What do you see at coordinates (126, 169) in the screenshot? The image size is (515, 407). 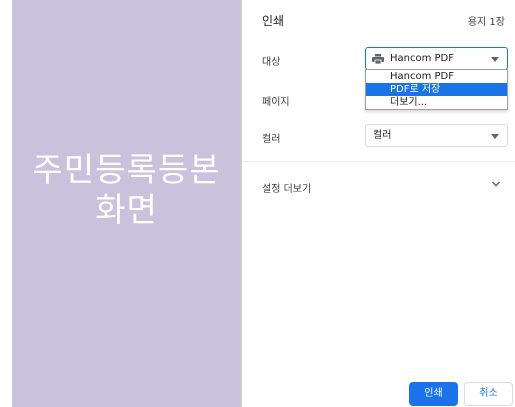 I see `preview-text-line-1: 주민등록등본` at bounding box center [126, 169].